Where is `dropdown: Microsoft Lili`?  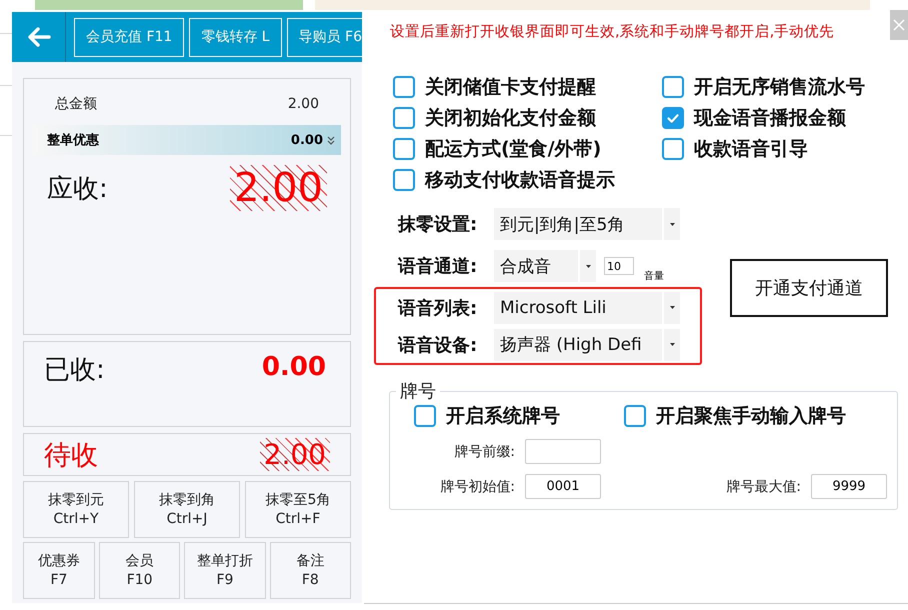 dropdown: Microsoft Lili is located at coordinates (587, 308).